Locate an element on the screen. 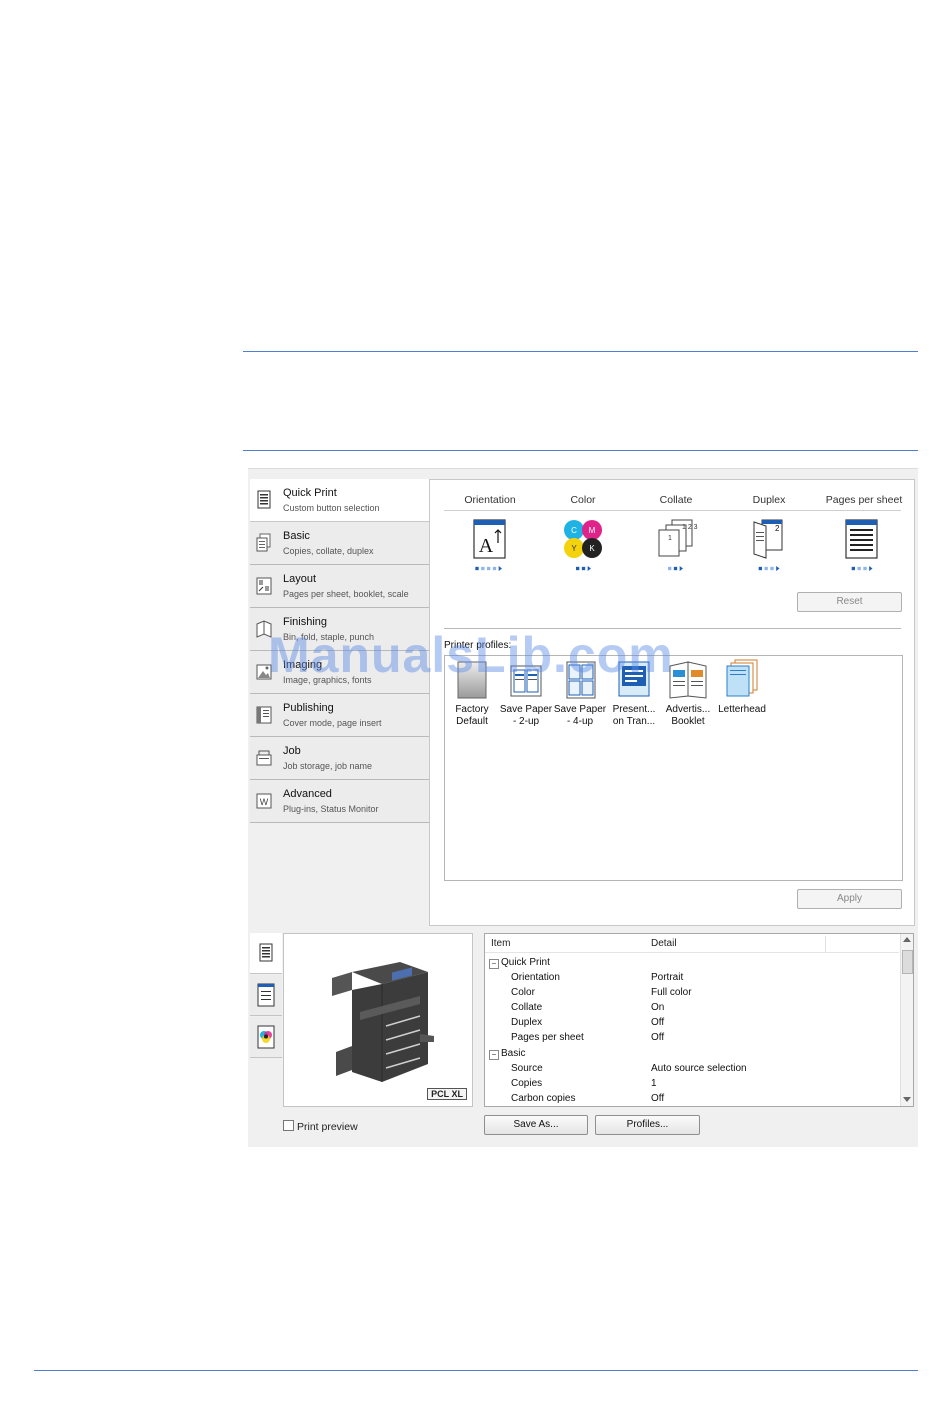 Image resolution: width=950 pixels, height=1420 pixels. scroll-thumb is located at coordinates (907, 962).